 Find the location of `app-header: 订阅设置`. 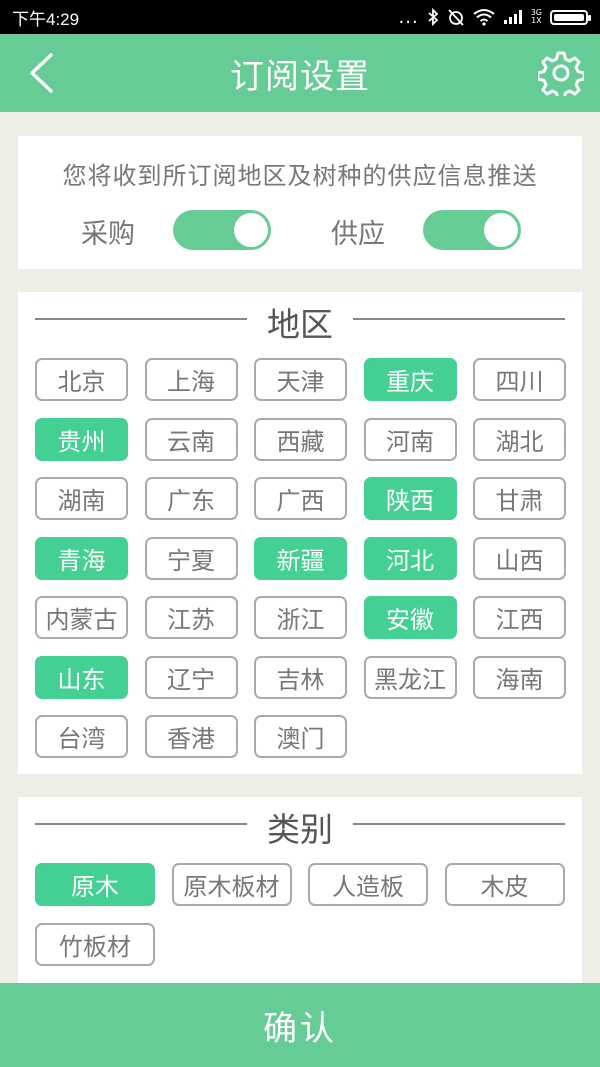

app-header: 订阅设置 is located at coordinates (300, 73).